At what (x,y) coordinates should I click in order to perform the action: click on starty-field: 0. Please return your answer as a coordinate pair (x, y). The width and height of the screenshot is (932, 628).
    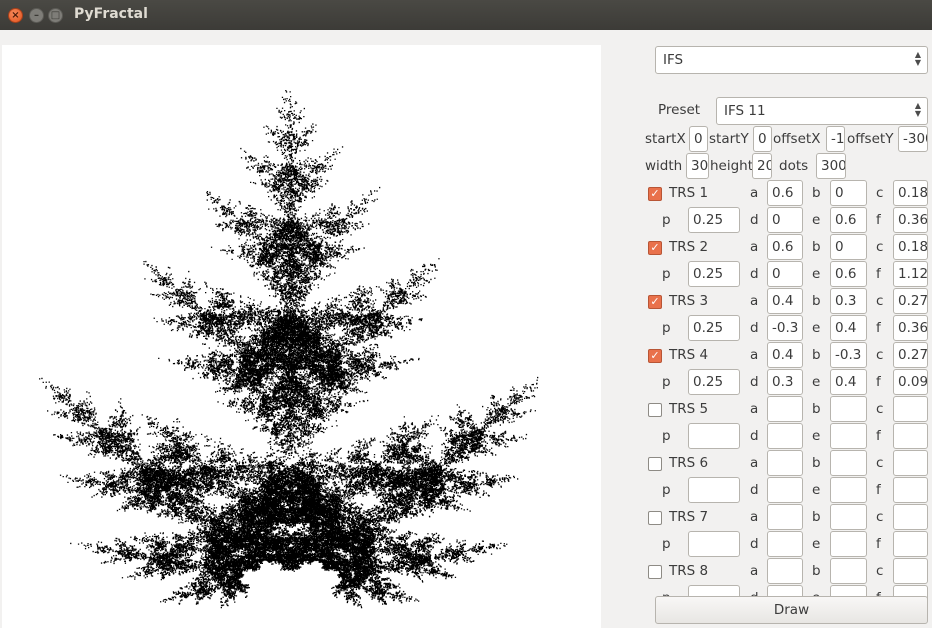
    Looking at the image, I should click on (762, 139).